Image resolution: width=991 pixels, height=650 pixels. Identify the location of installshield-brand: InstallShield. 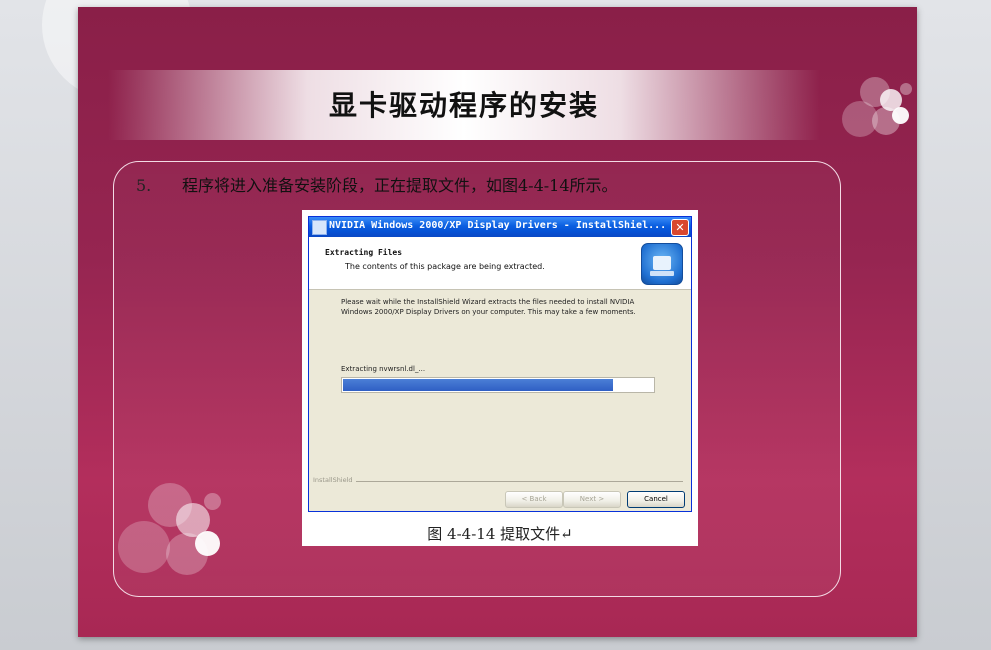
(334, 480).